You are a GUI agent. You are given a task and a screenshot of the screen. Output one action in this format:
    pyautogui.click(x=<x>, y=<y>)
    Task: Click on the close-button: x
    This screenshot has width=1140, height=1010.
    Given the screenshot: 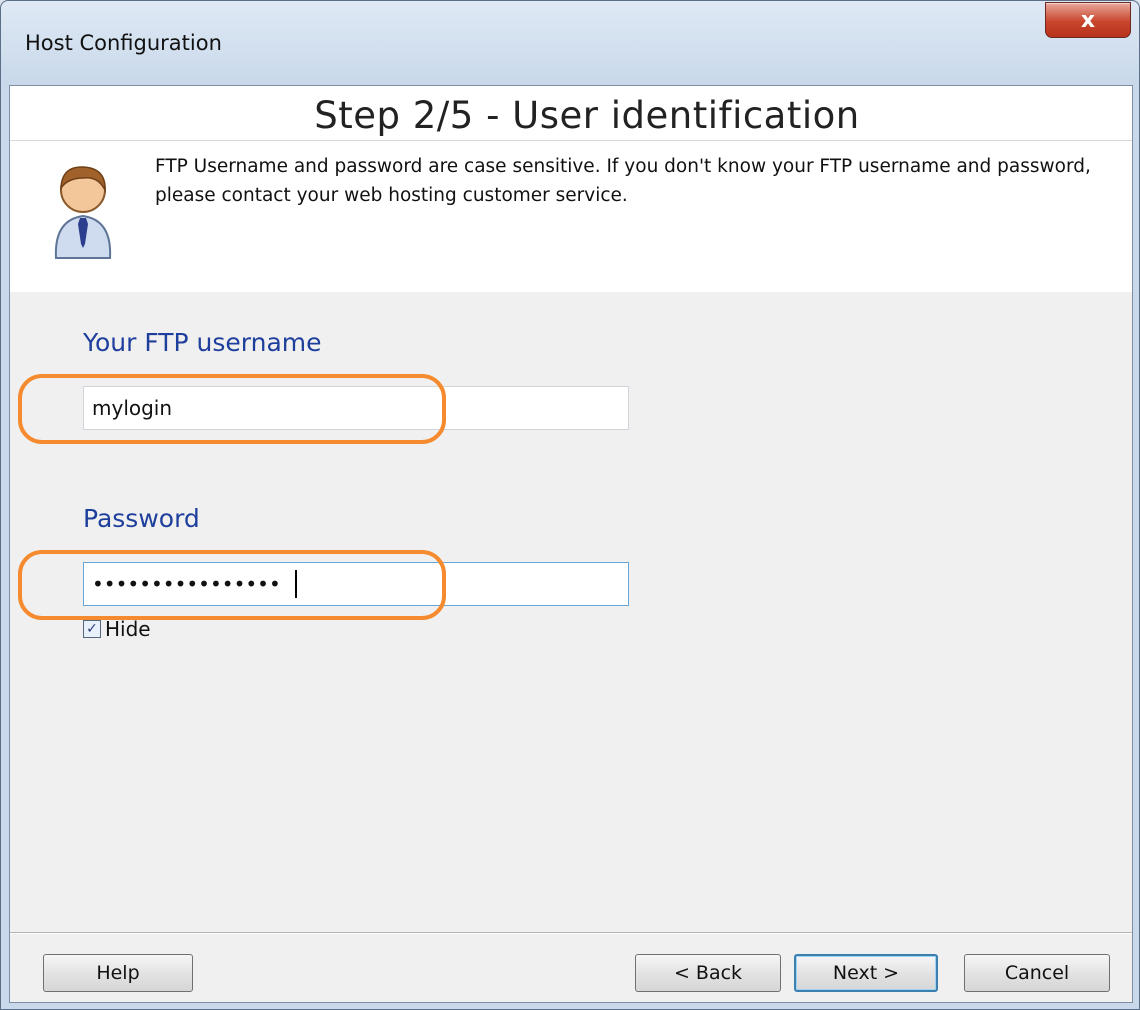 What is the action you would take?
    pyautogui.click(x=1088, y=20)
    